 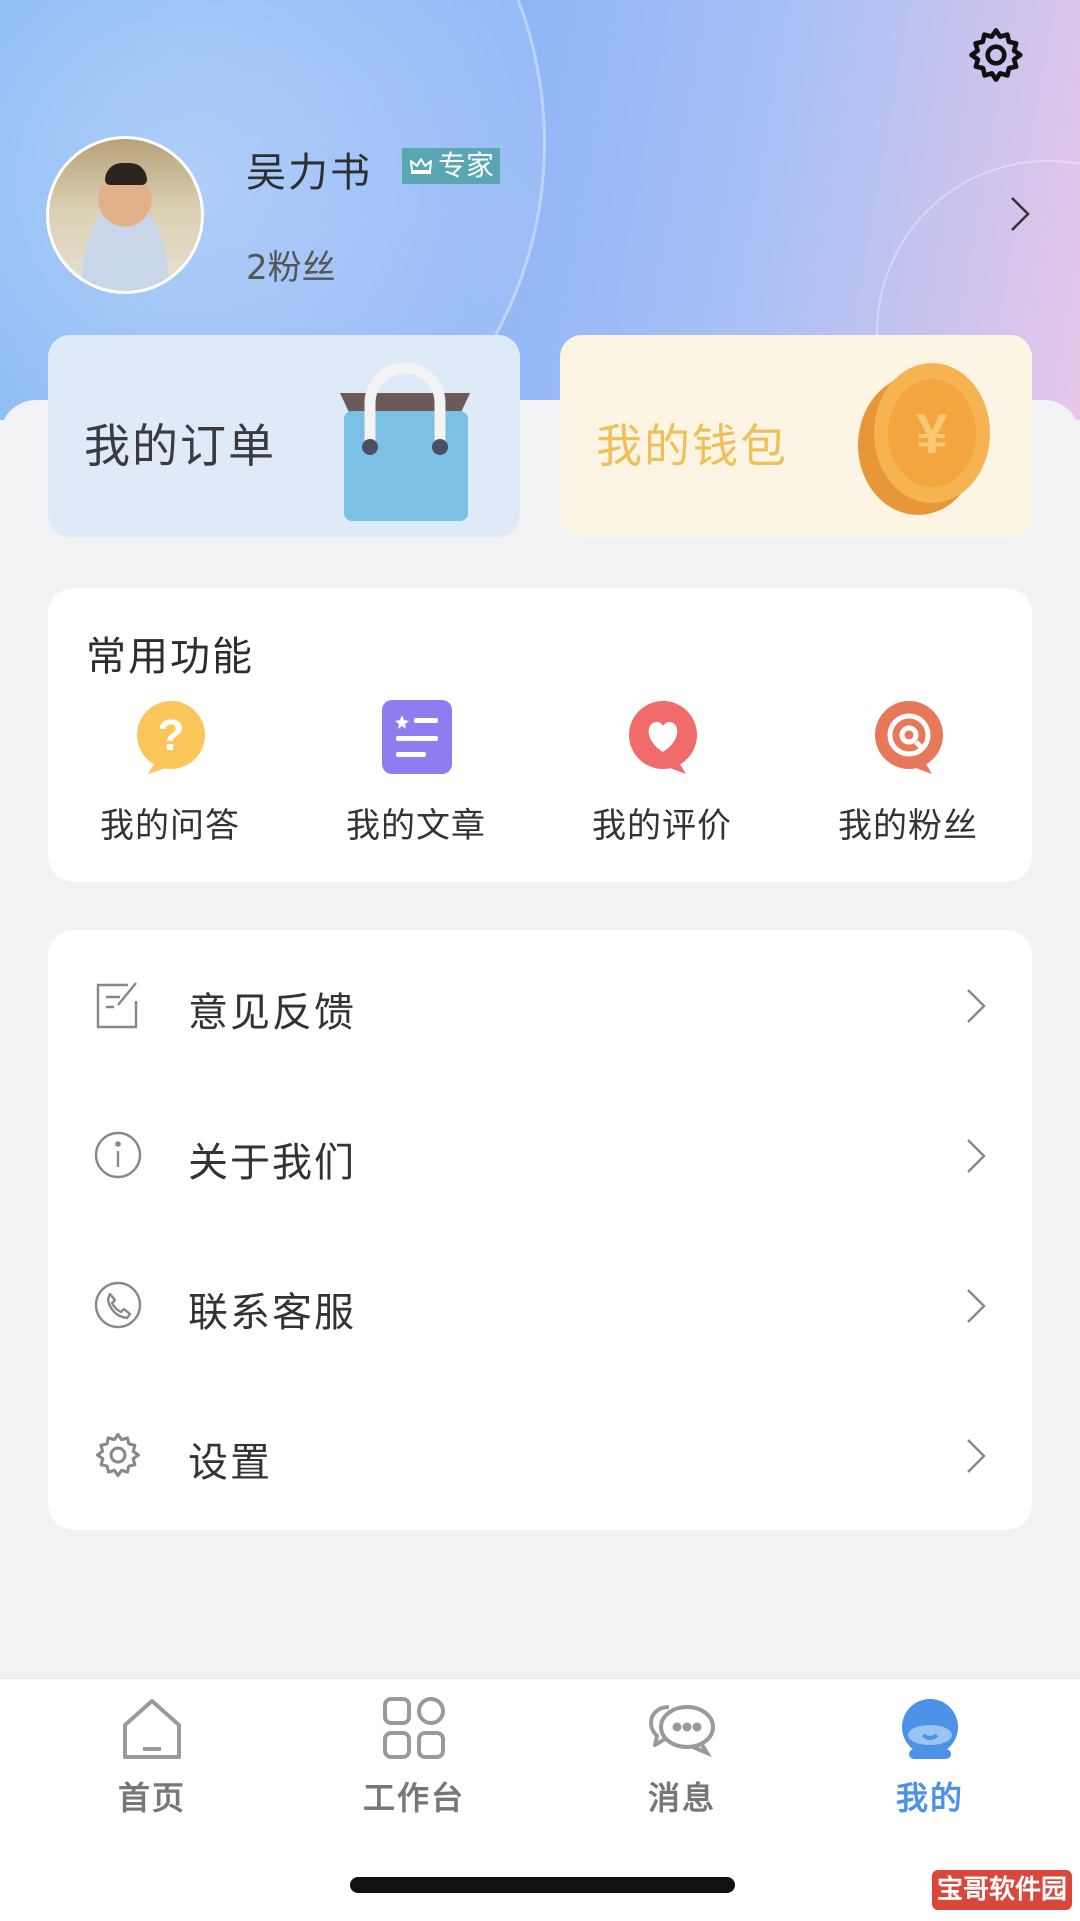 I want to click on func-label: 我的评价, so click(x=662, y=826).